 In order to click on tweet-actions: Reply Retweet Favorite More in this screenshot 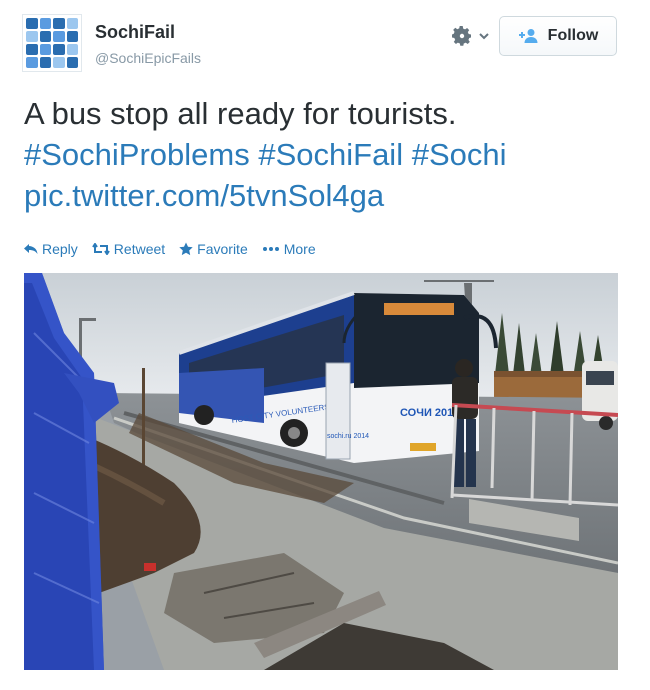, I will do `click(170, 249)`.